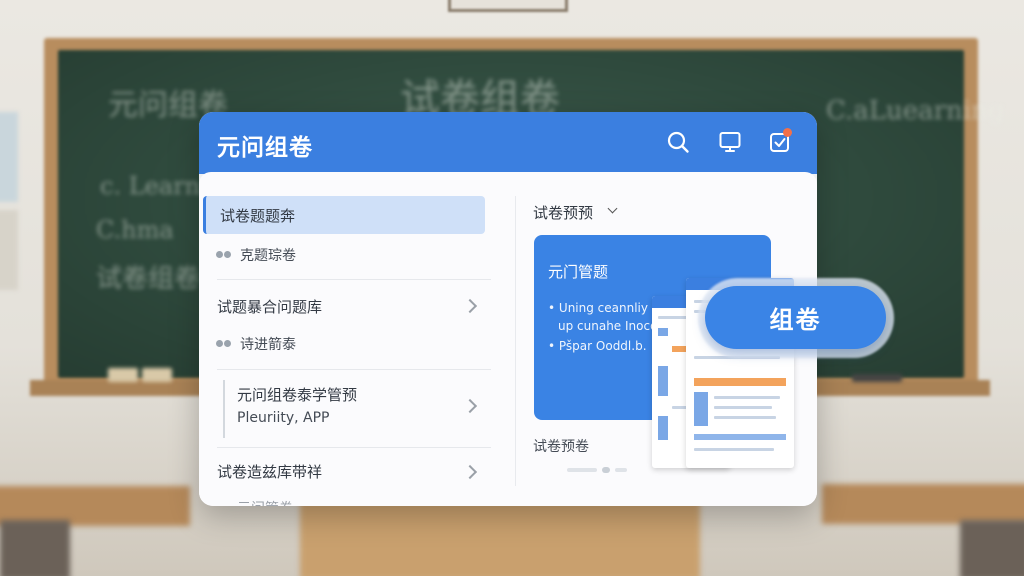 This screenshot has height=576, width=1024. Describe the element at coordinates (611, 326) in the screenshot. I see `preview-bullet: up cunahe Inocoo` at that location.